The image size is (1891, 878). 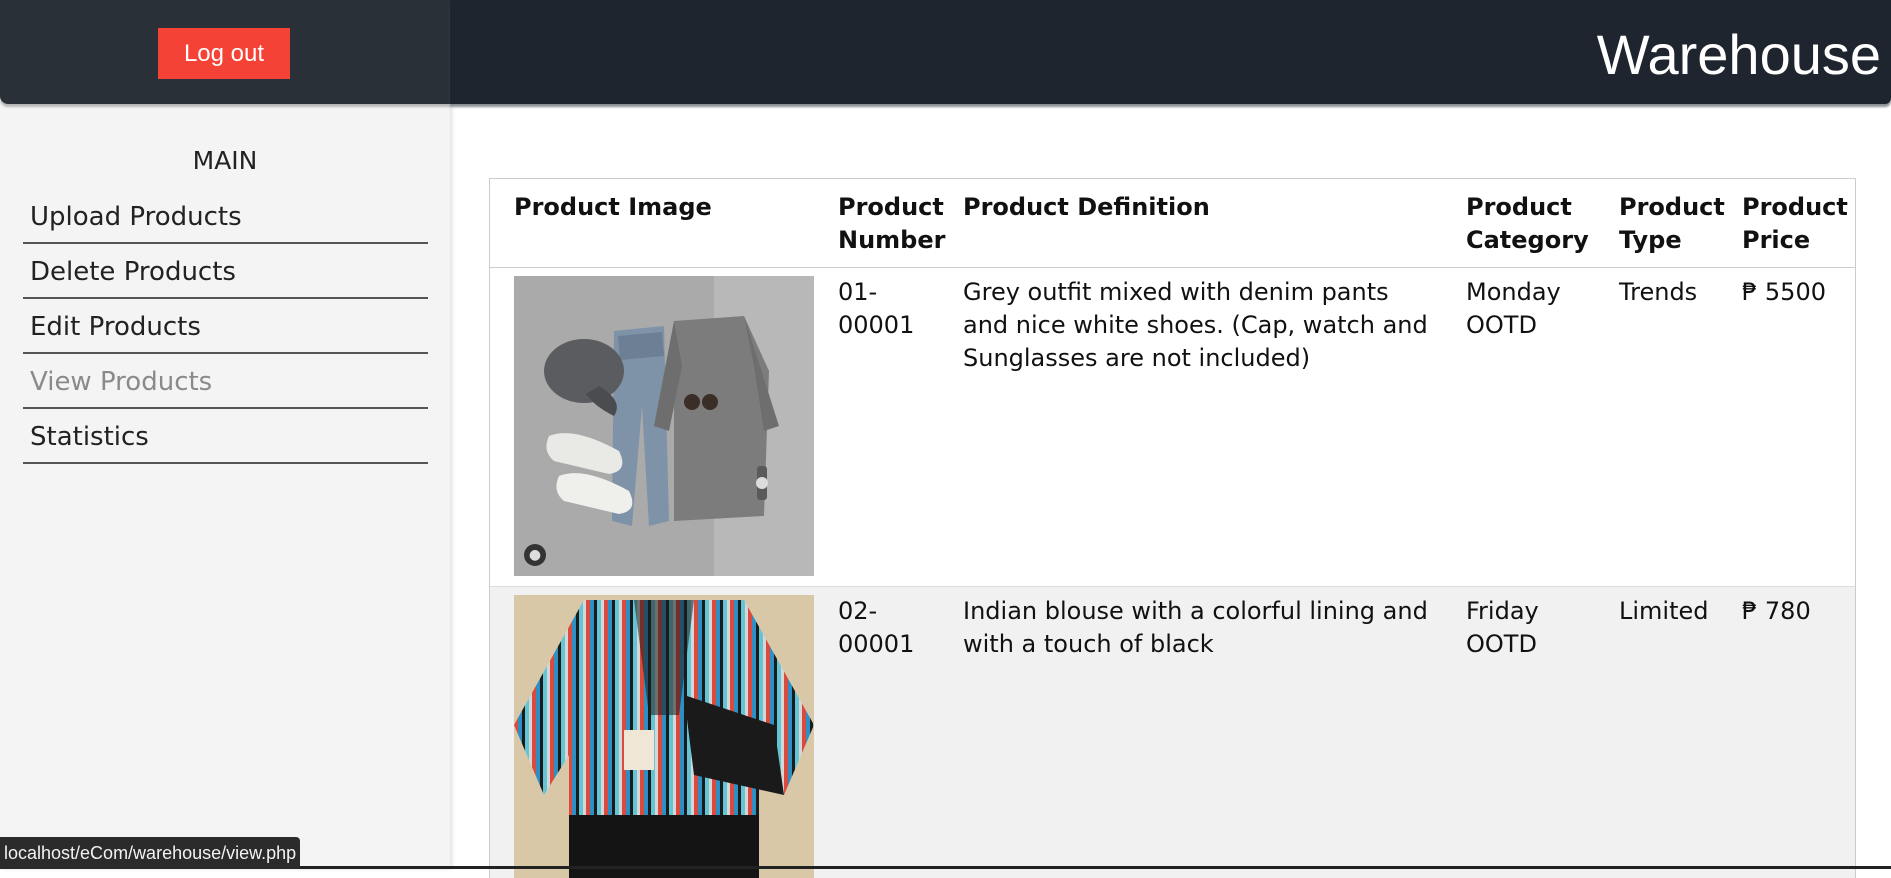 What do you see at coordinates (1518, 732) in the screenshot?
I see `product-category-cell: Friday OOTD` at bounding box center [1518, 732].